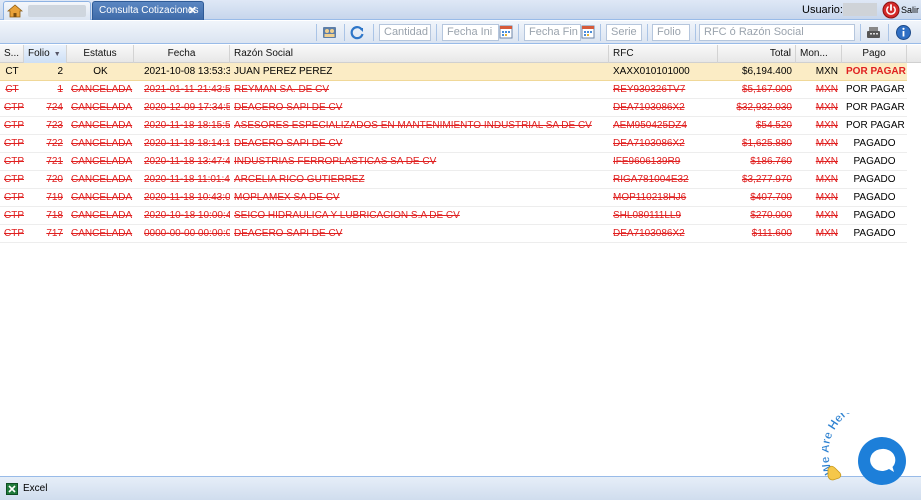 The height and width of the screenshot is (500, 921). Describe the element at coordinates (650, 125) in the screenshot. I see `cell-rfc: AEM950425DZ4` at that location.